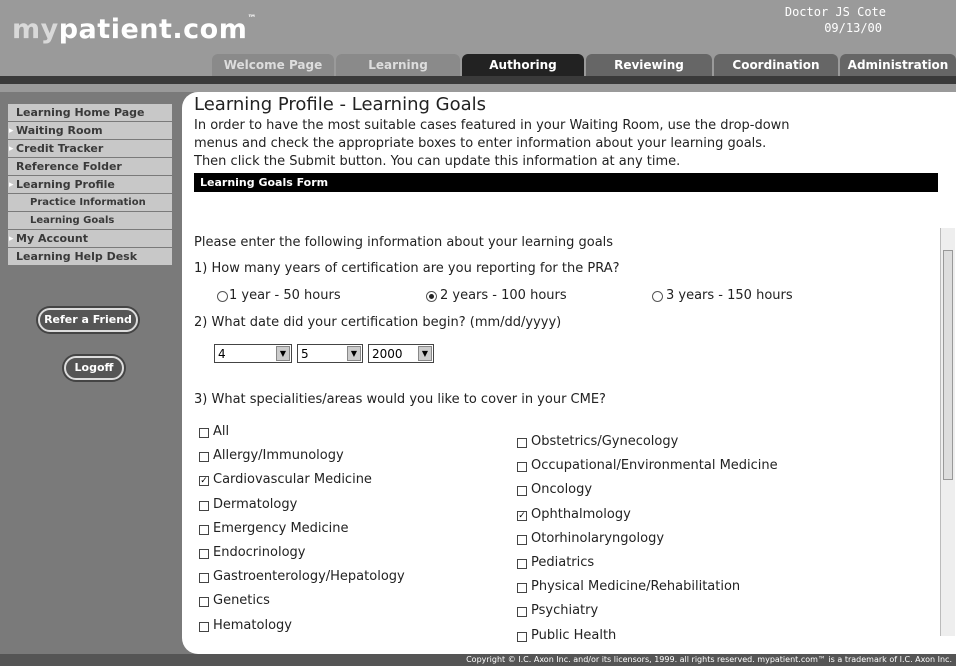 The height and width of the screenshot is (666, 956). What do you see at coordinates (94, 368) in the screenshot?
I see `logoff-button: Logoff` at bounding box center [94, 368].